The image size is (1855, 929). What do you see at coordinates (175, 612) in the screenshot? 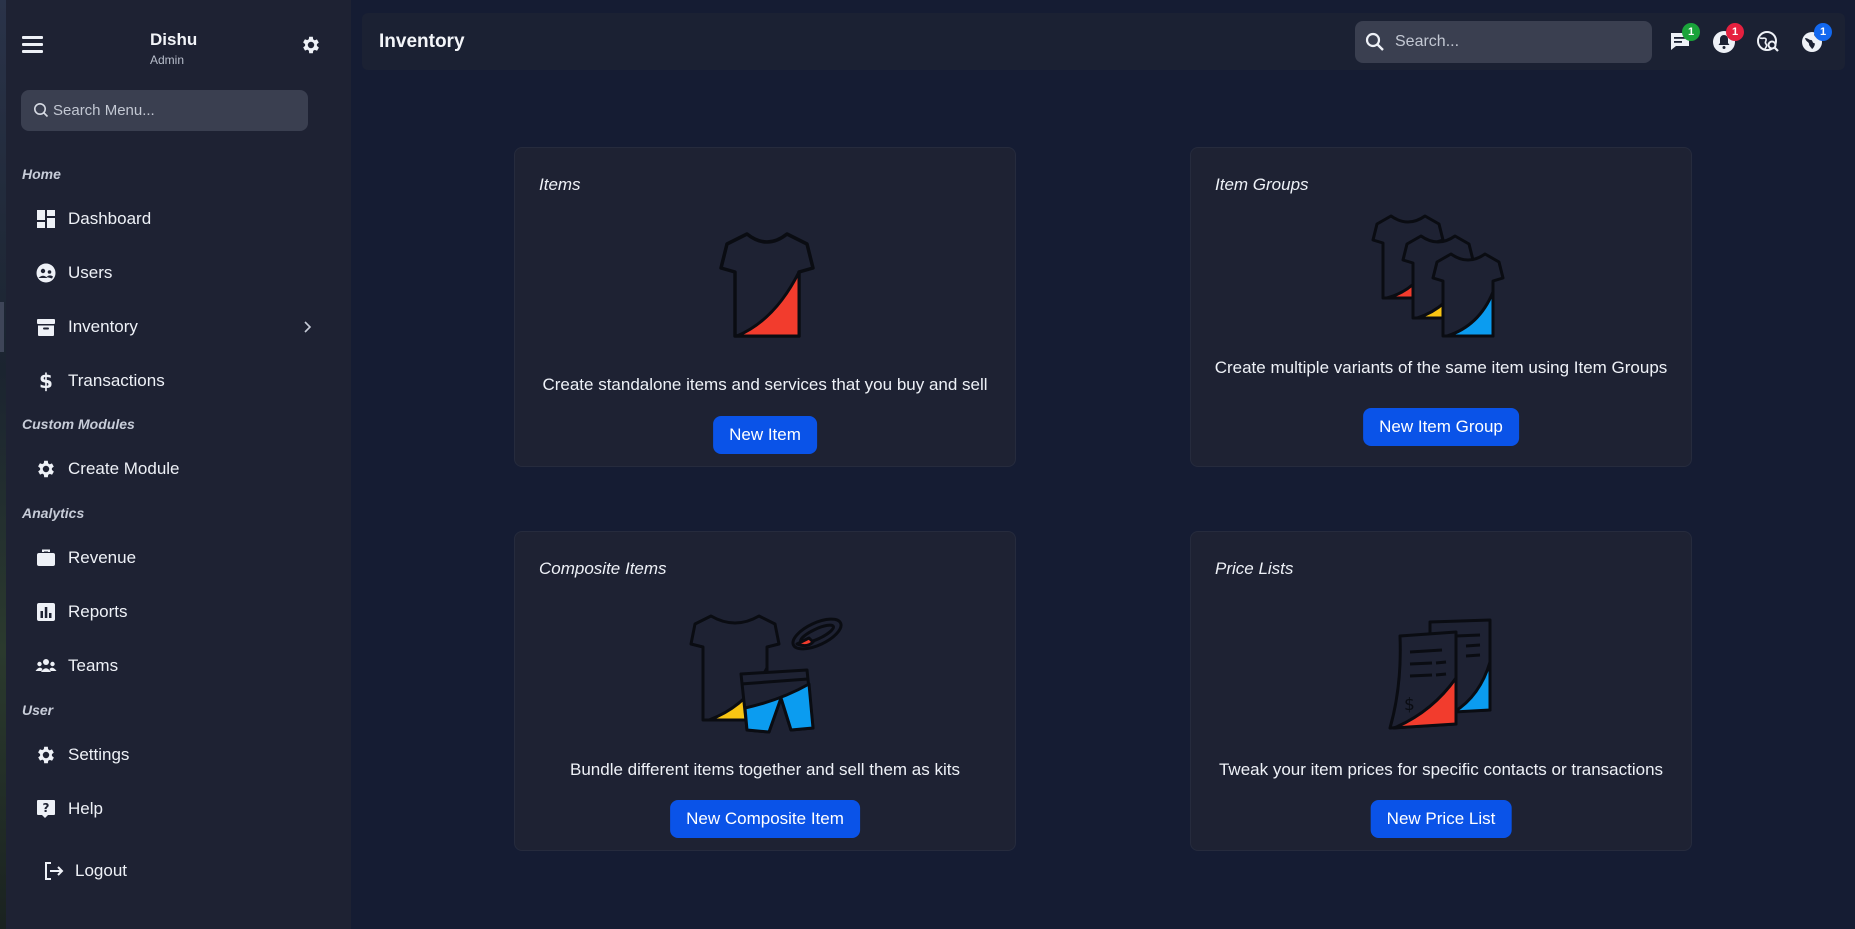
I see `sidebar-item-reports: Reports` at bounding box center [175, 612].